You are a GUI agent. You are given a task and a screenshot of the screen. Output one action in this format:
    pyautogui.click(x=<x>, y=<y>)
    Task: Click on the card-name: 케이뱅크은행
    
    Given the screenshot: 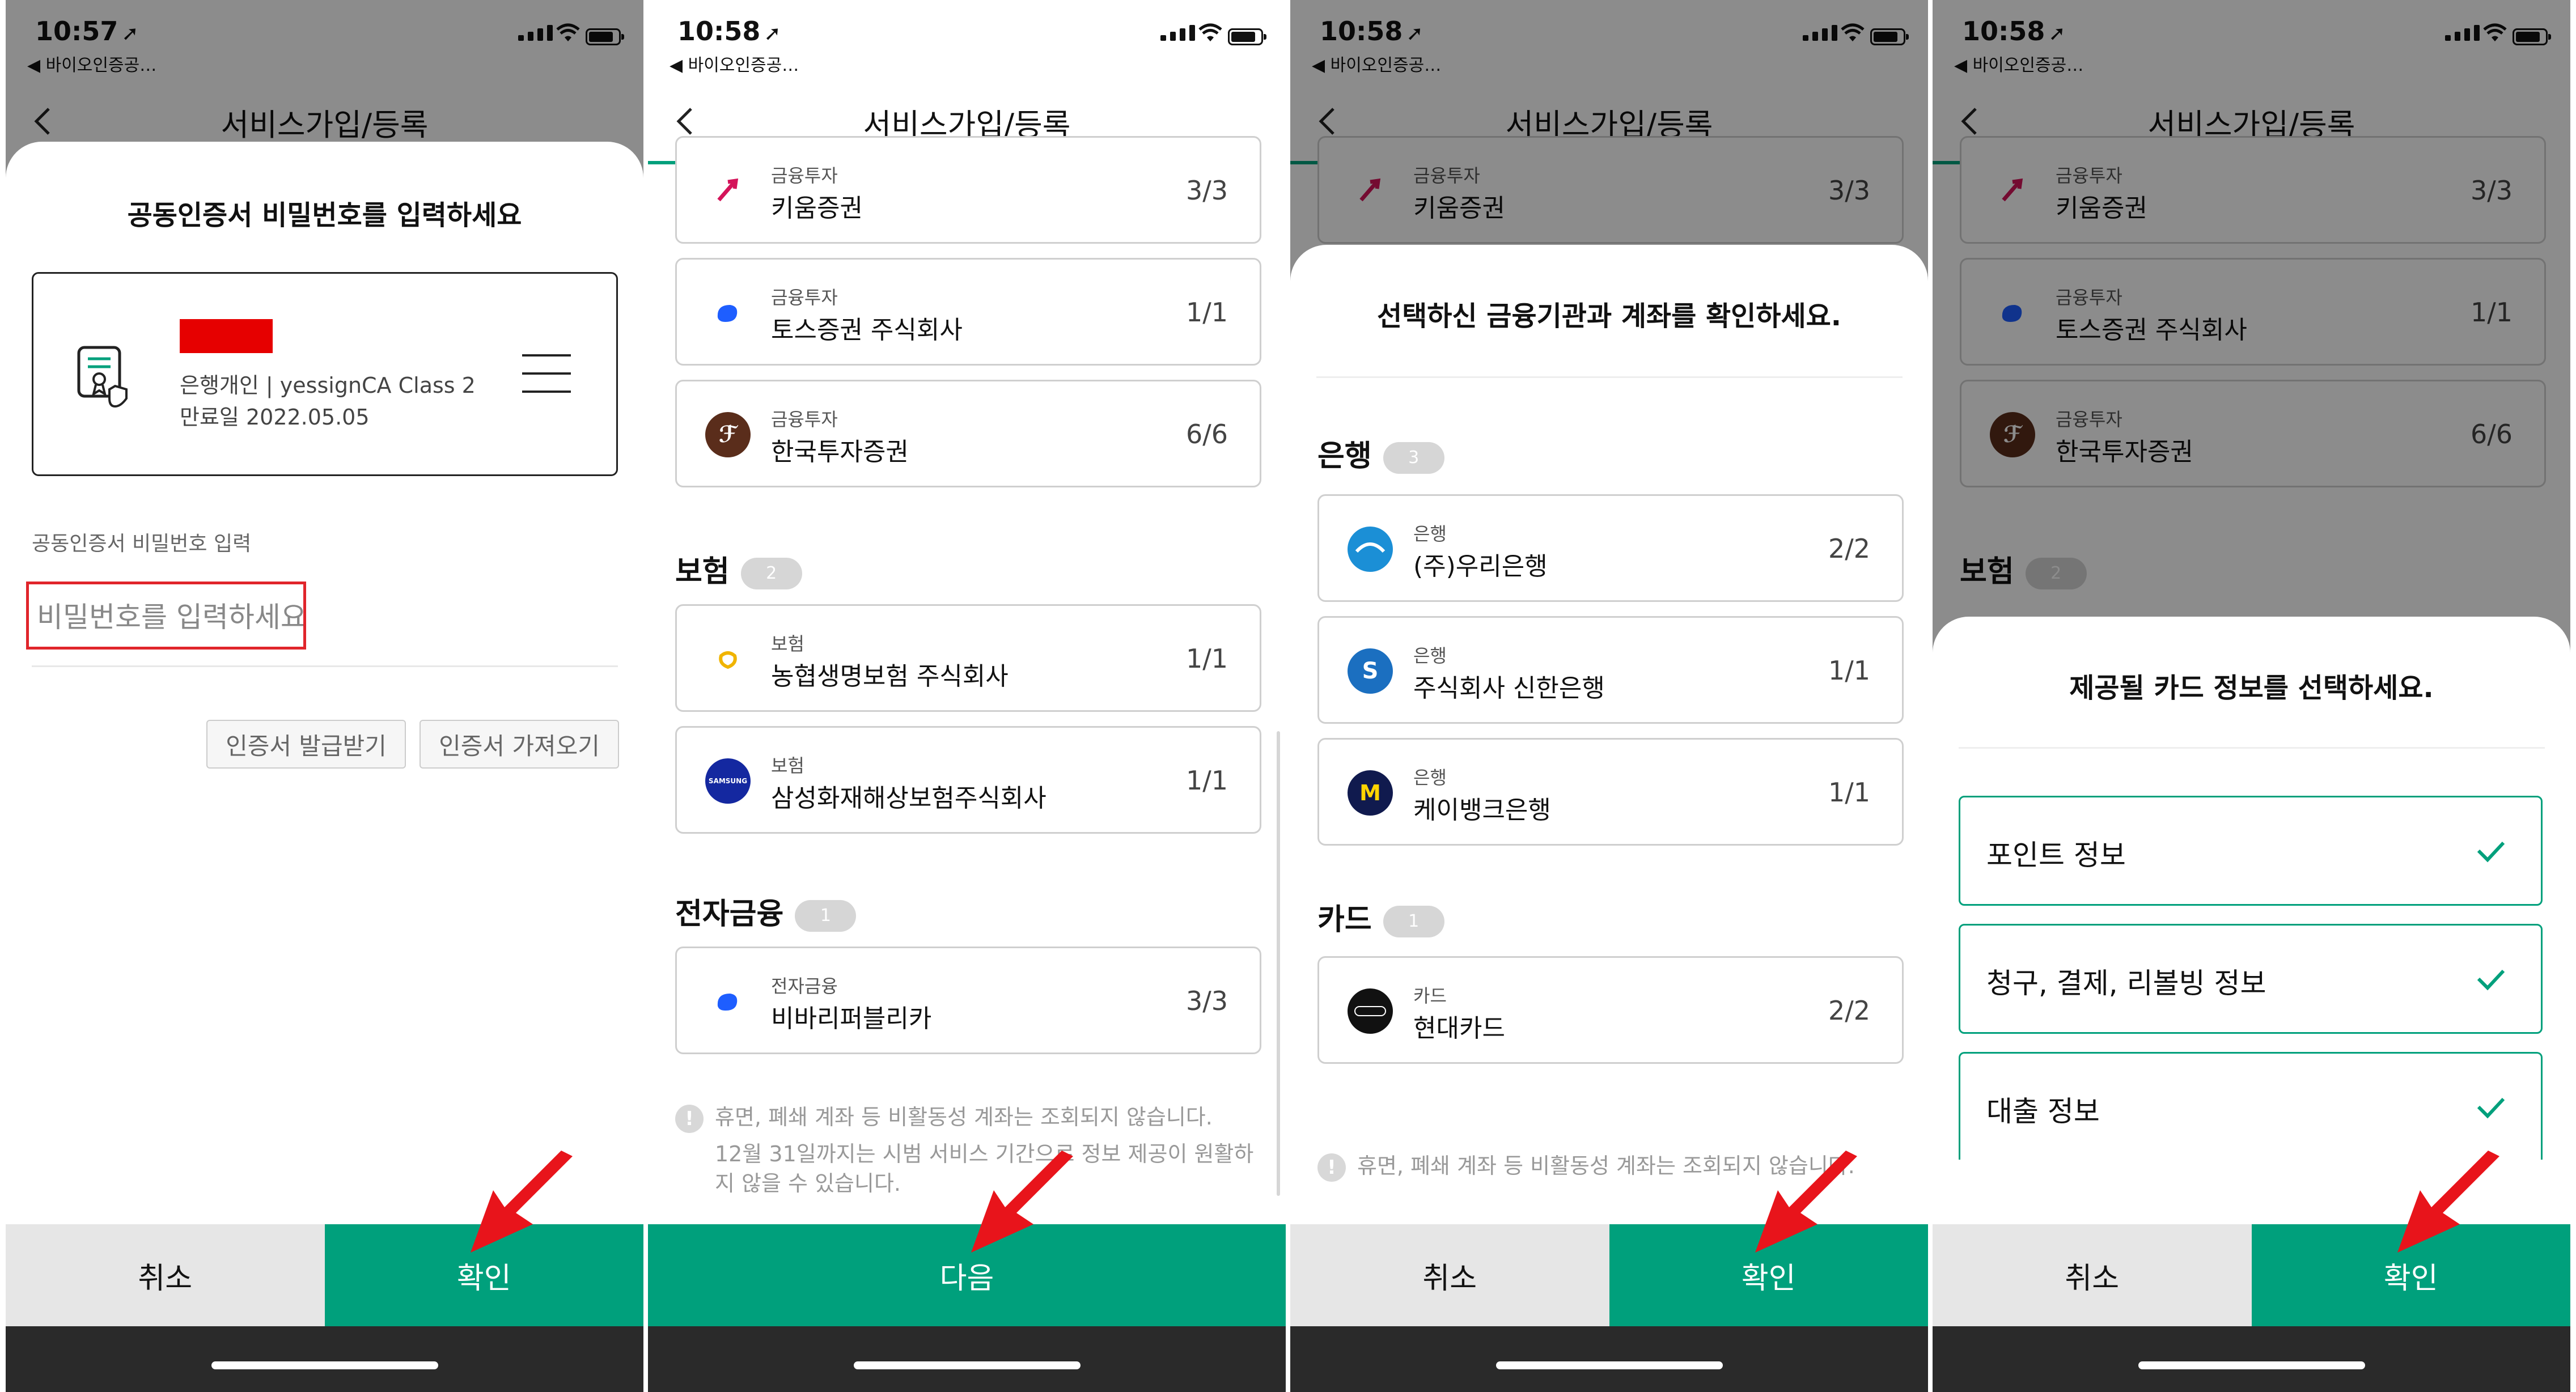 What is the action you would take?
    pyautogui.click(x=1482, y=811)
    